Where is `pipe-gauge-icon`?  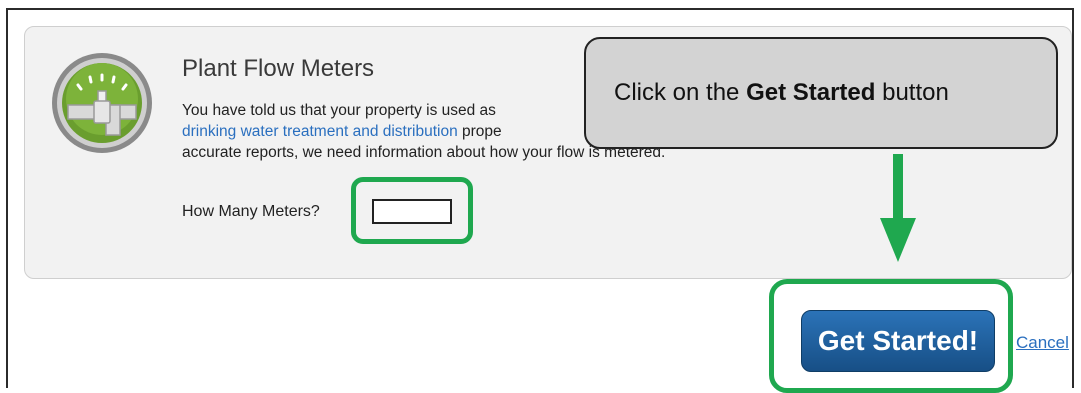
pipe-gauge-icon is located at coordinates (102, 103).